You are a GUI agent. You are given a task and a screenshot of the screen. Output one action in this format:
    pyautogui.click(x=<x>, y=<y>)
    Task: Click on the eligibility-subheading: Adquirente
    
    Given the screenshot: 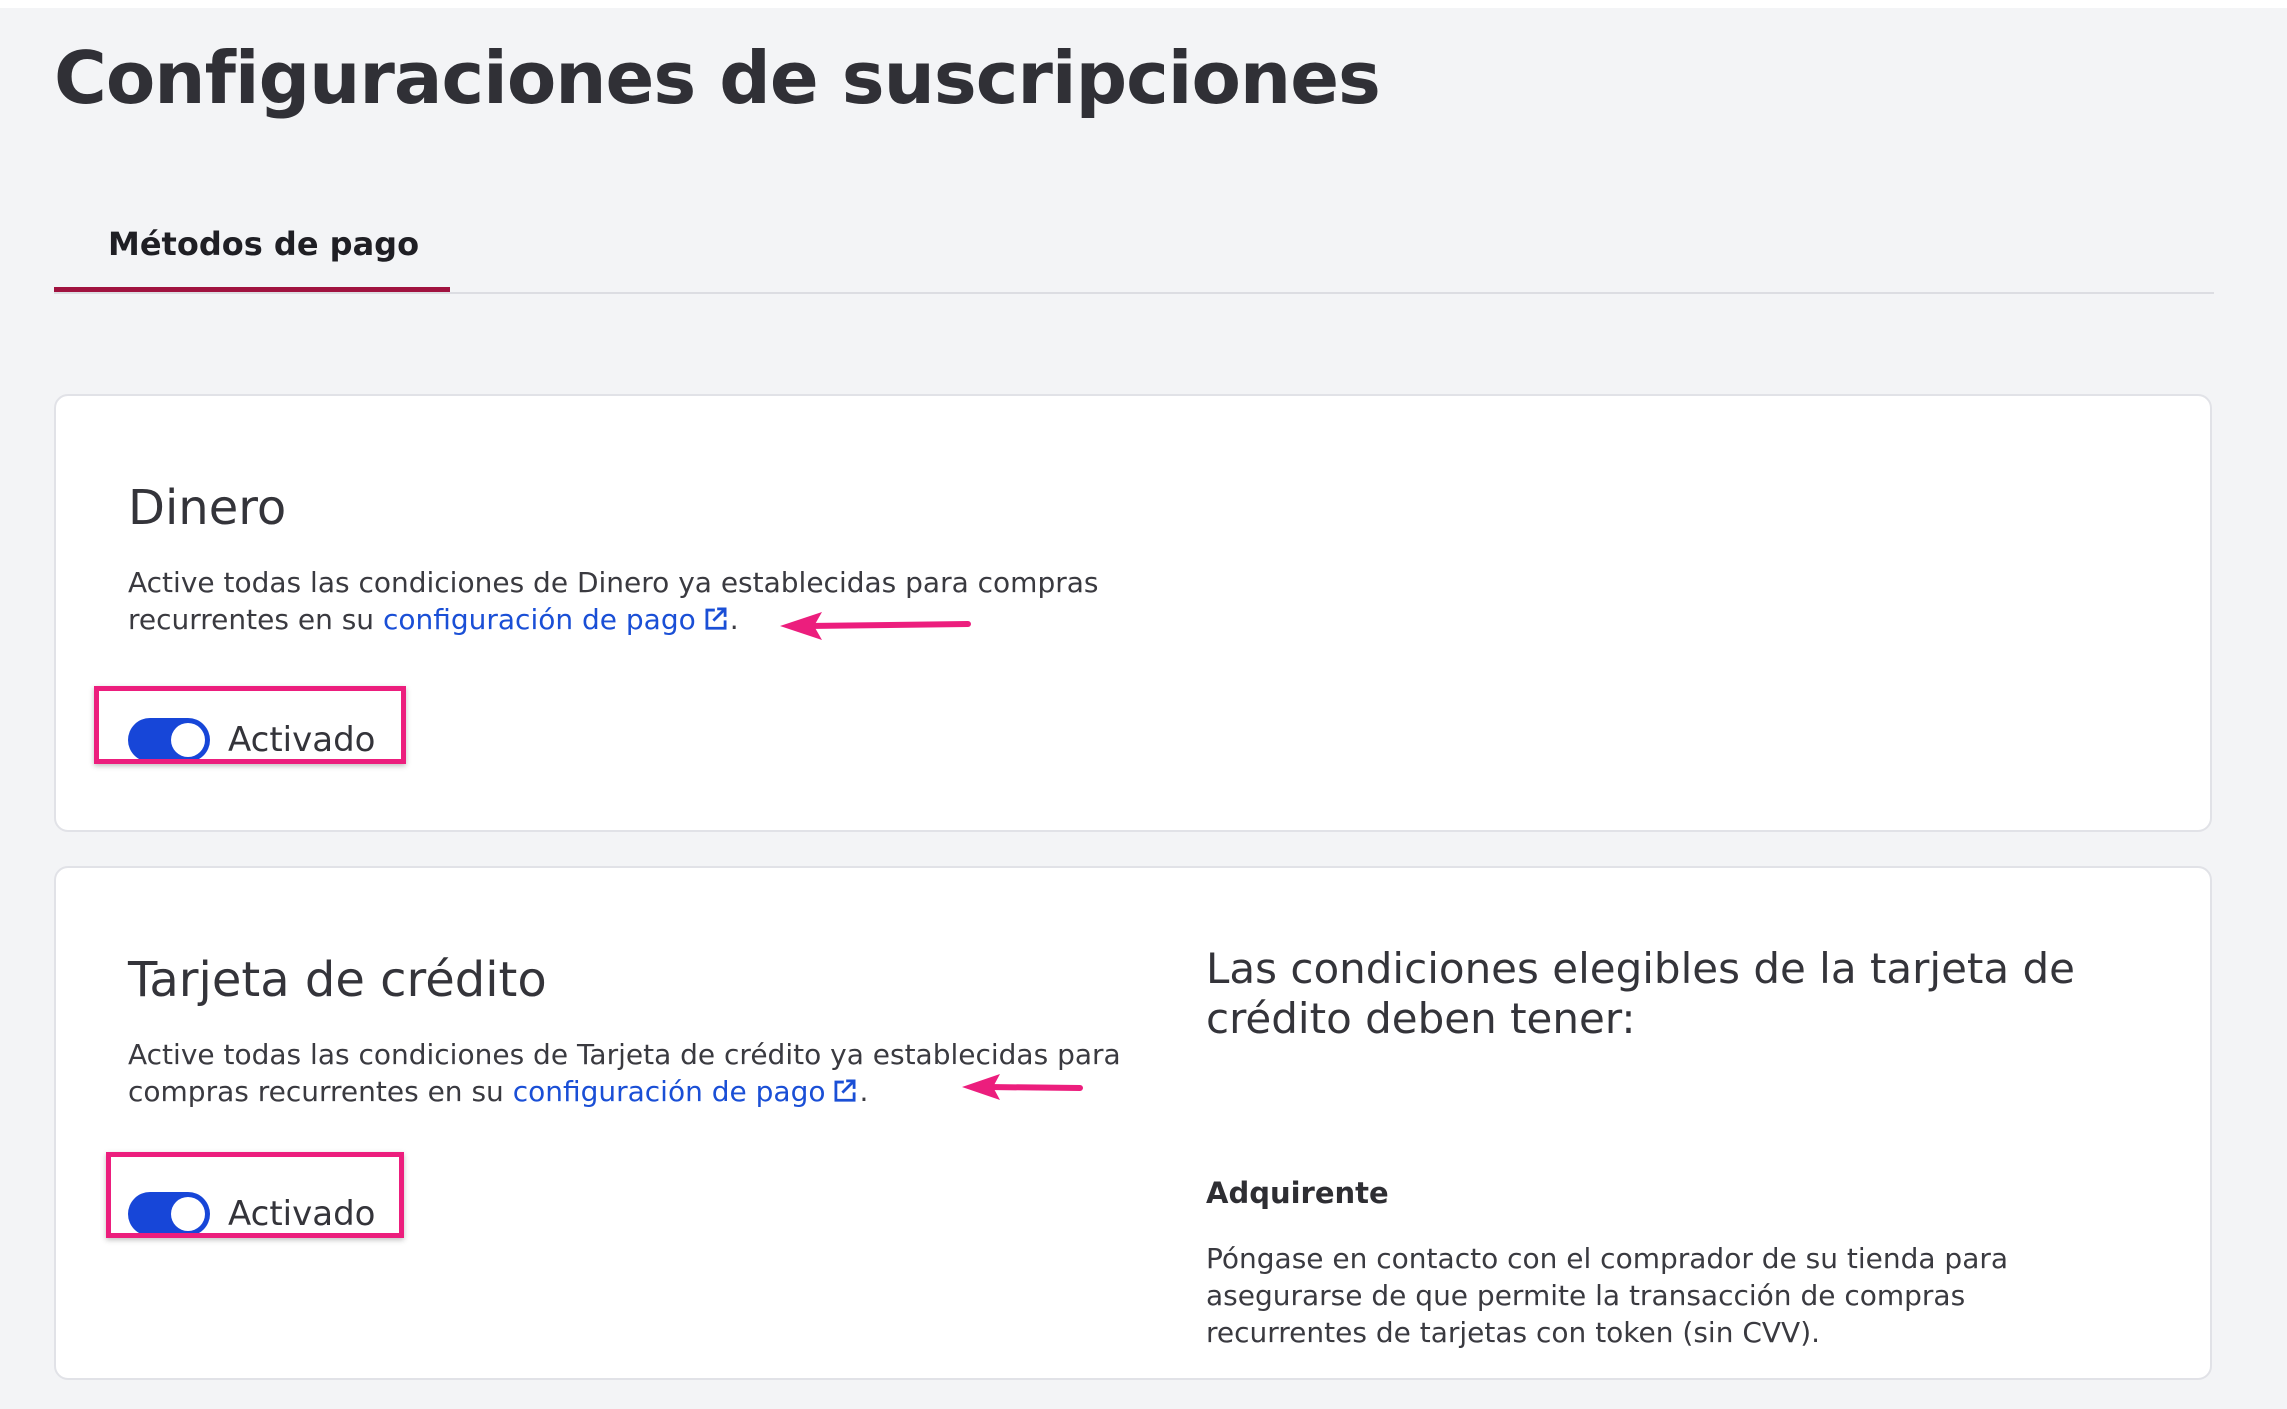 What is the action you would take?
    pyautogui.click(x=1297, y=1193)
    